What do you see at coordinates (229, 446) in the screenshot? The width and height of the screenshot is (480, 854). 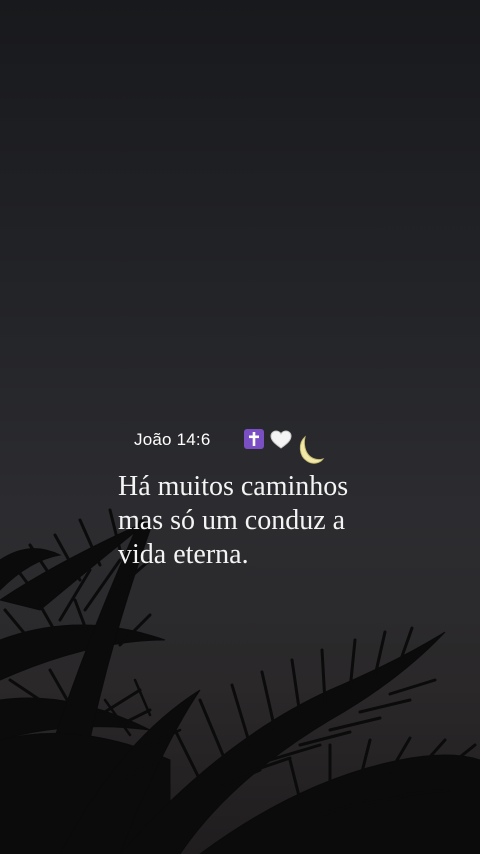 I see `verse-reference-row: João 14:6` at bounding box center [229, 446].